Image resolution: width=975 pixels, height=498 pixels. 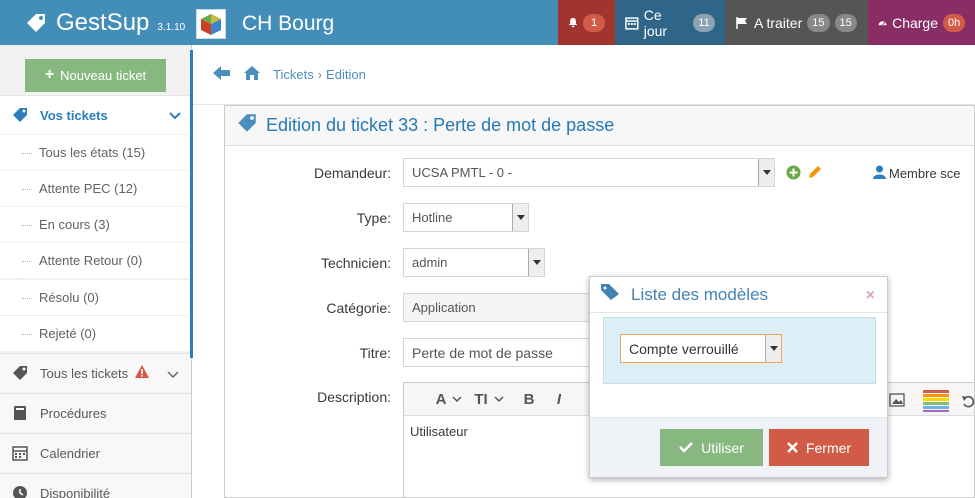 I want to click on use-button: Utiliser, so click(x=711, y=447).